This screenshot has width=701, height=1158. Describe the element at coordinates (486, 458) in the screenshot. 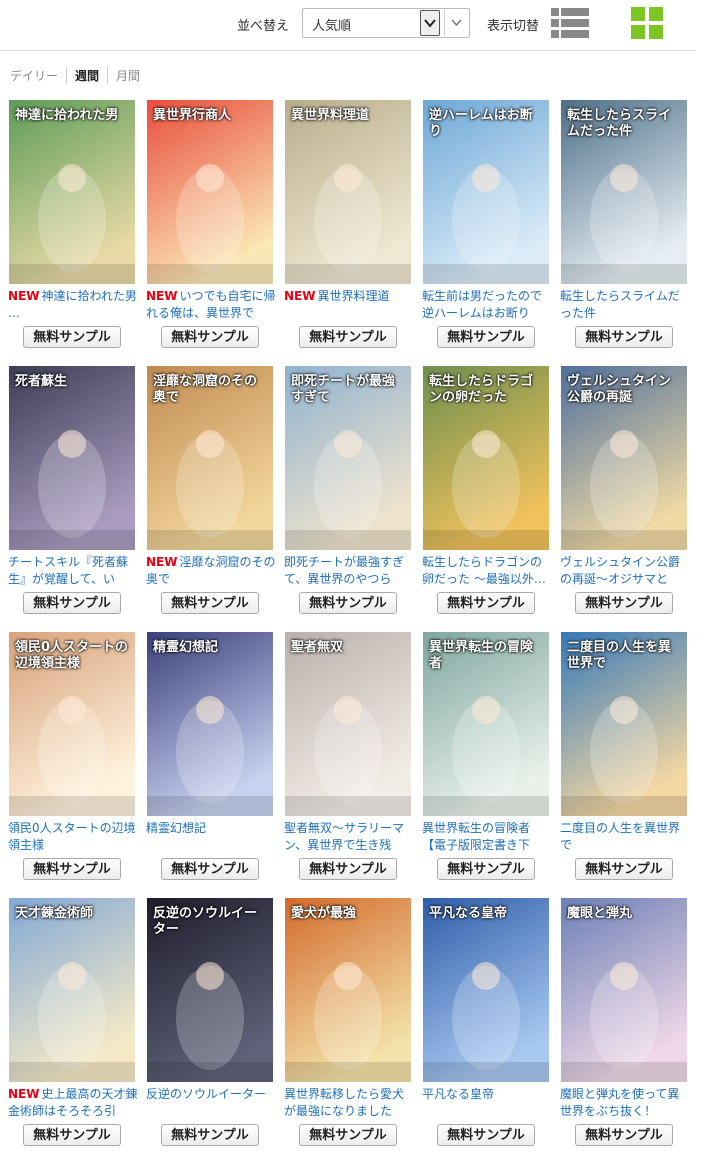

I see `book-cover: 転生したらドラゴンの卵だった` at that location.